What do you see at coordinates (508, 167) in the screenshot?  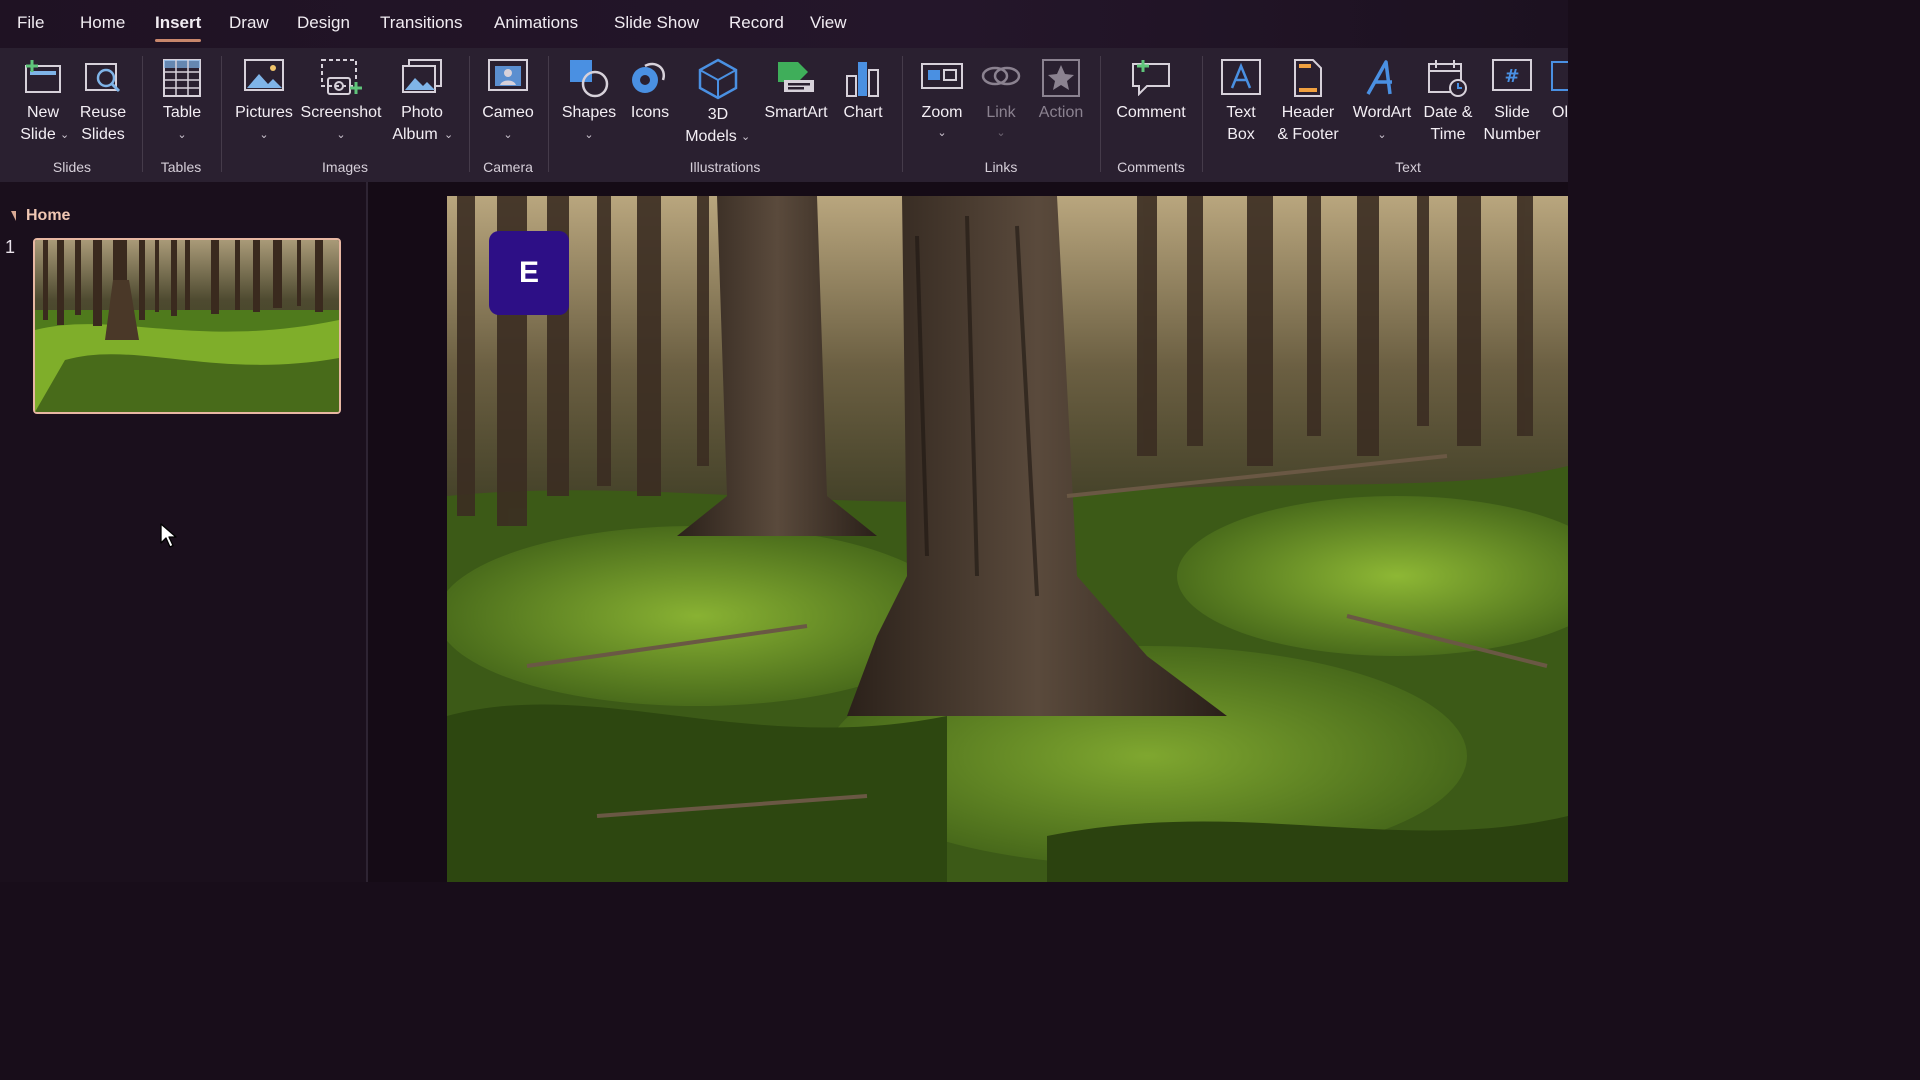 I see `group-label-camera: Camera` at bounding box center [508, 167].